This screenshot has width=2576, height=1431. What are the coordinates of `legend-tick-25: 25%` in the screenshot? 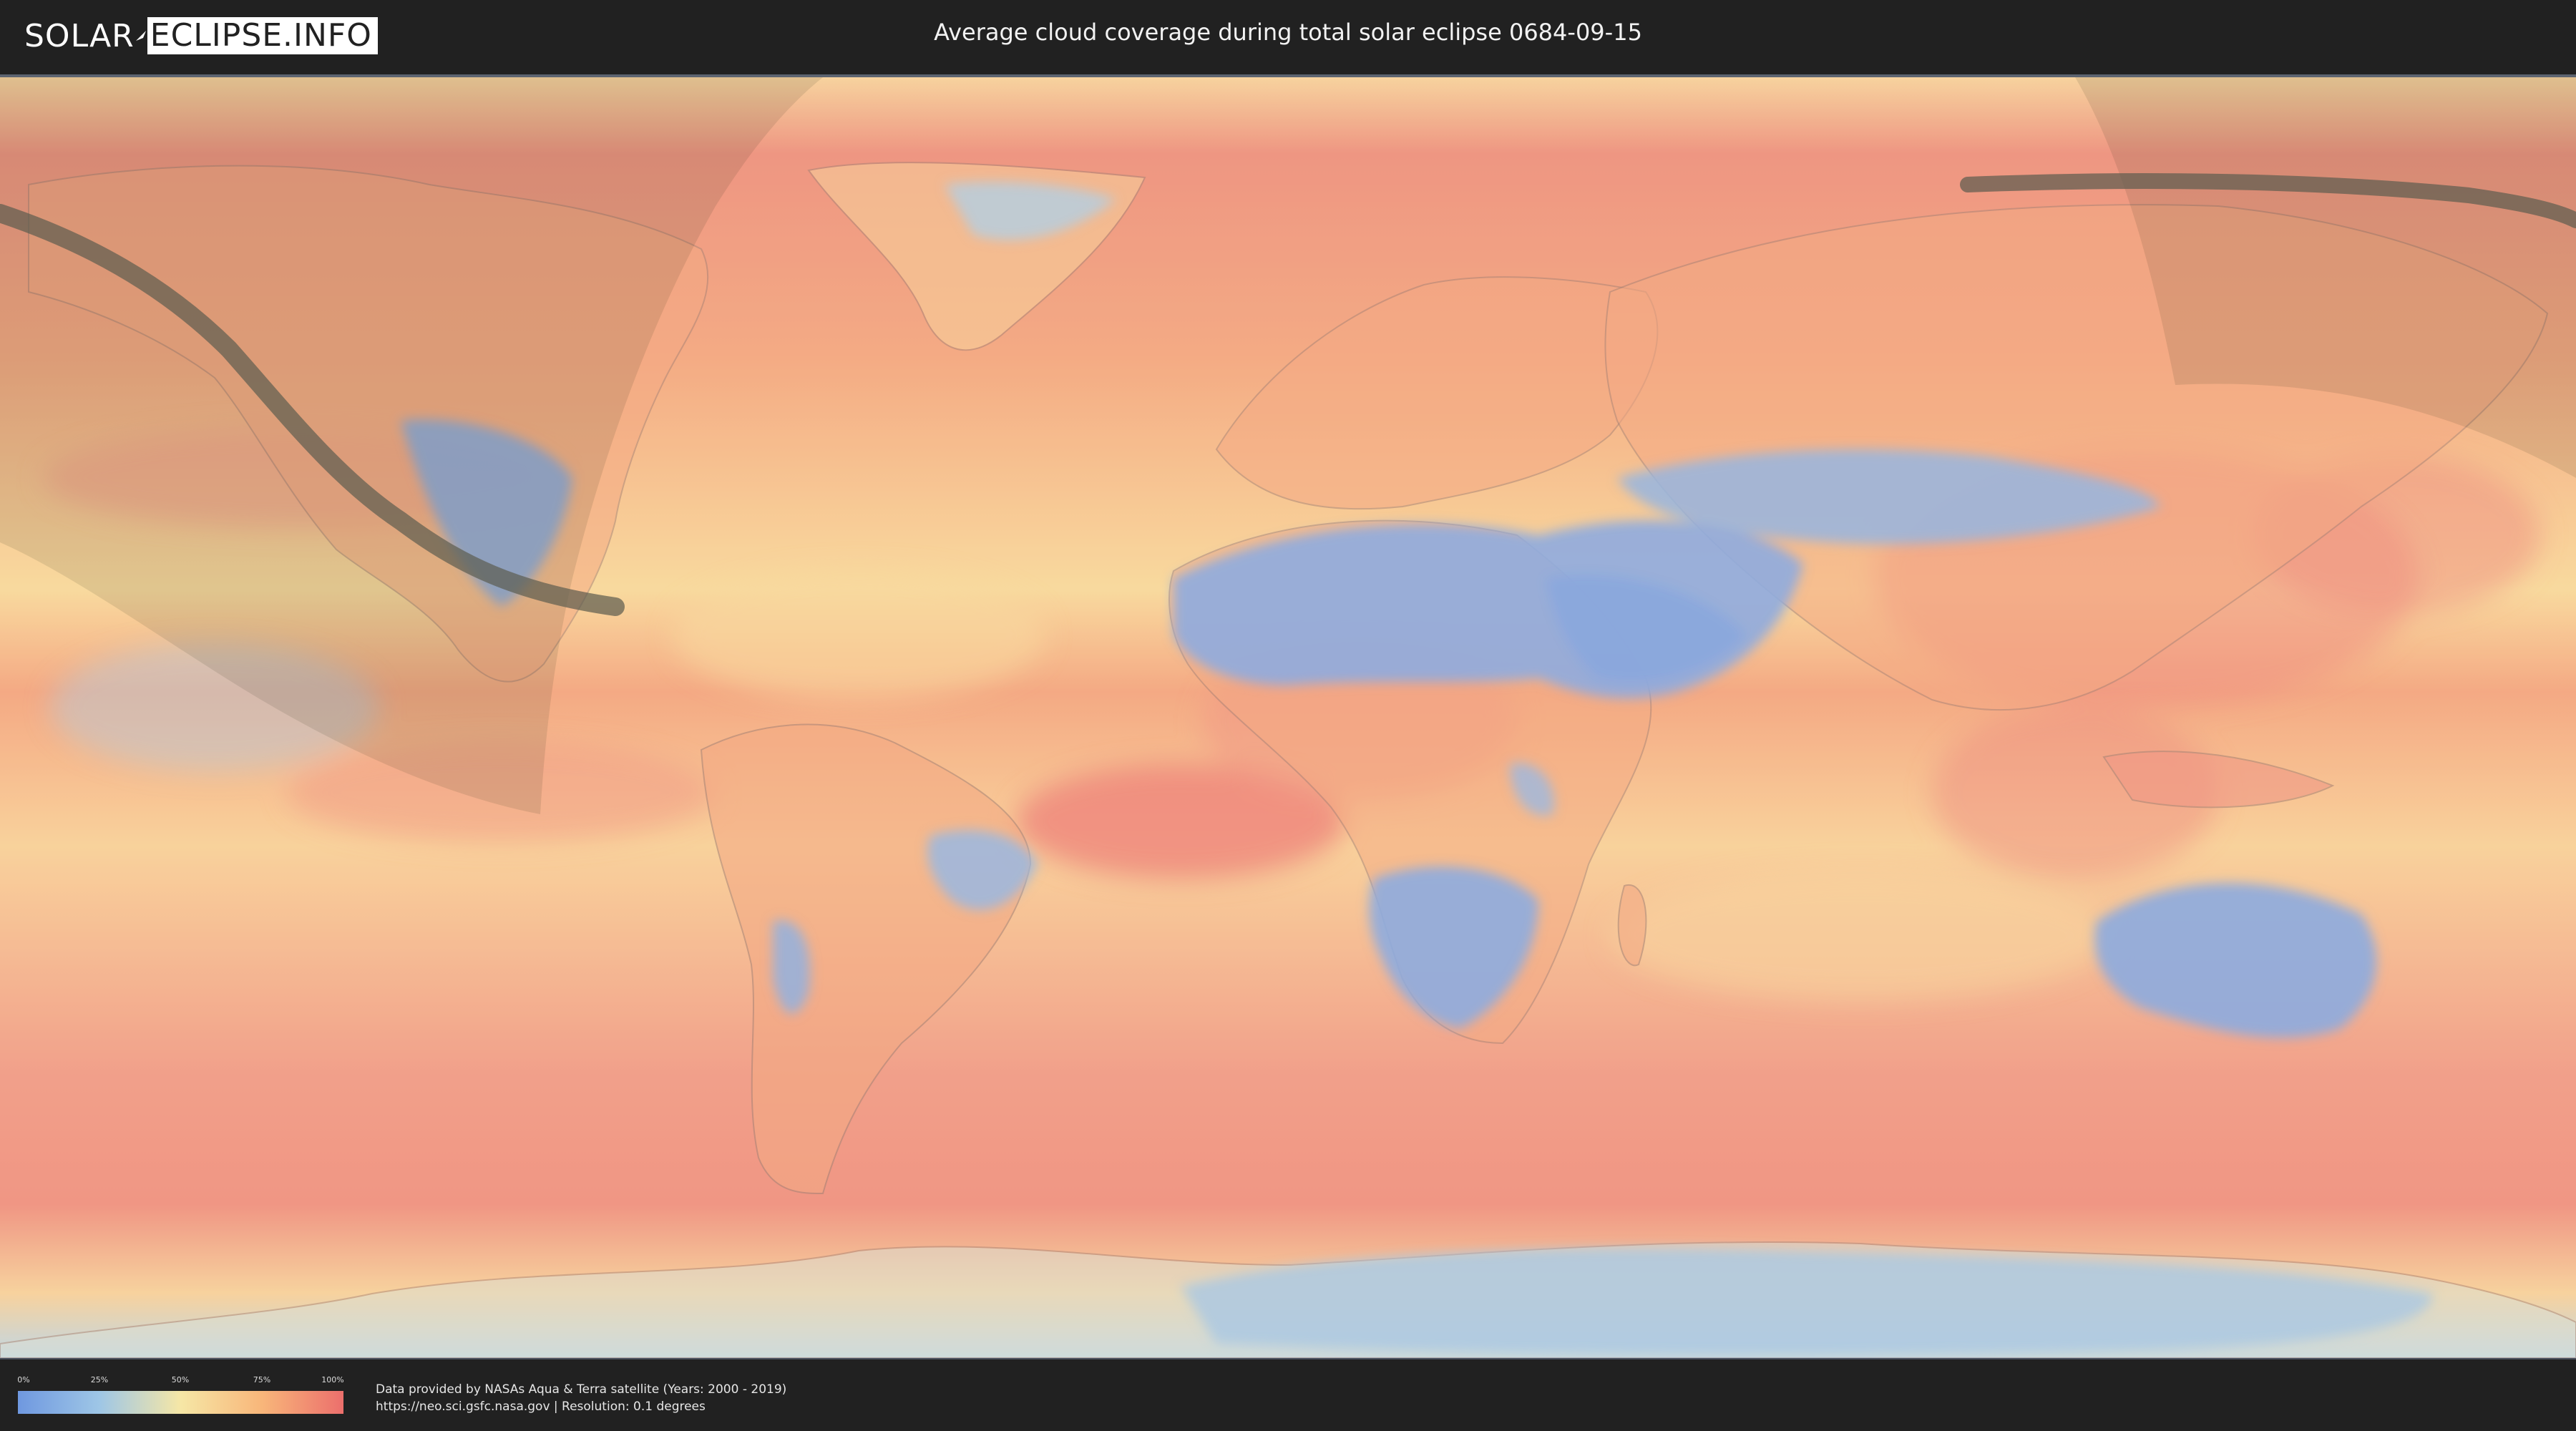 It's located at (100, 1379).